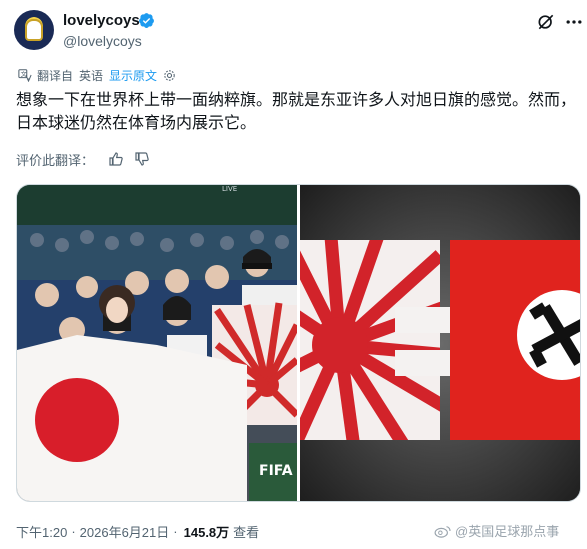 Image resolution: width=587 pixels, height=549 pixels. What do you see at coordinates (146, 20) in the screenshot?
I see `verified-badge-icon` at bounding box center [146, 20].